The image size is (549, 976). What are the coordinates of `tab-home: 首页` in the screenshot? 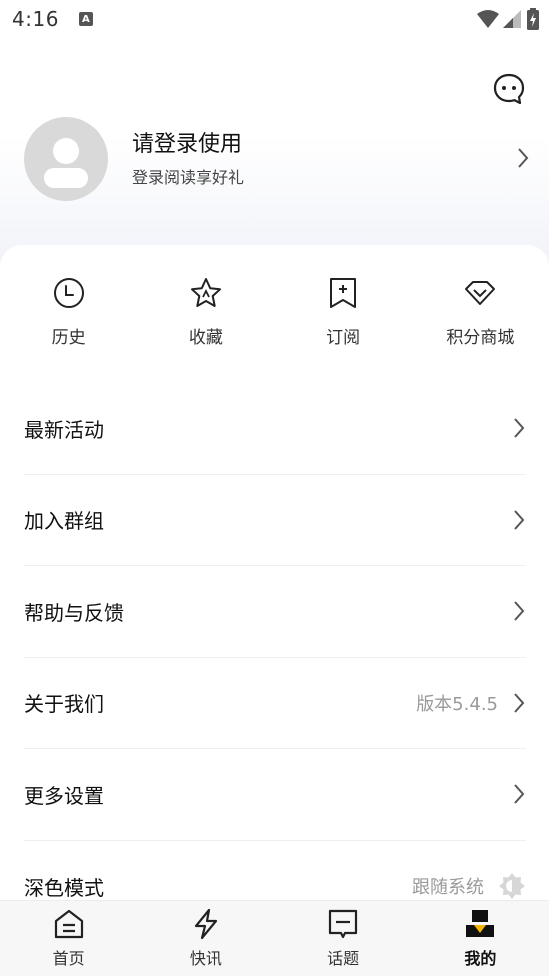 It's located at (68, 938).